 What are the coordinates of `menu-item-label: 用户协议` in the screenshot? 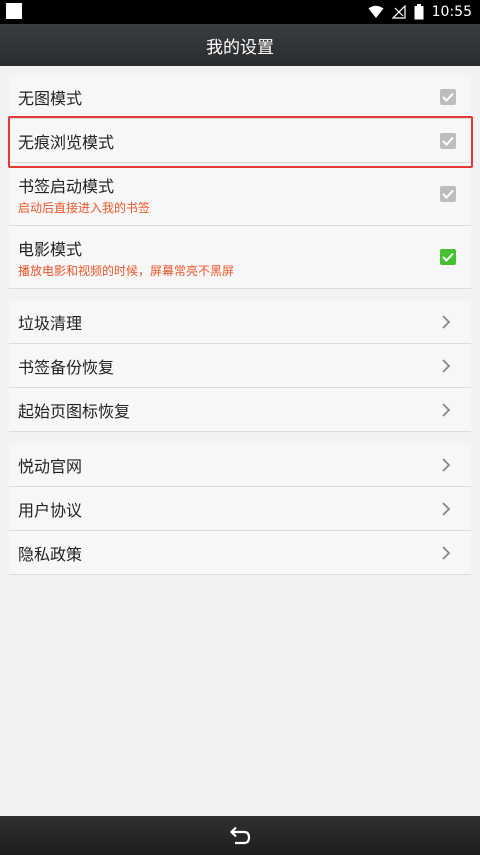 It's located at (50, 510).